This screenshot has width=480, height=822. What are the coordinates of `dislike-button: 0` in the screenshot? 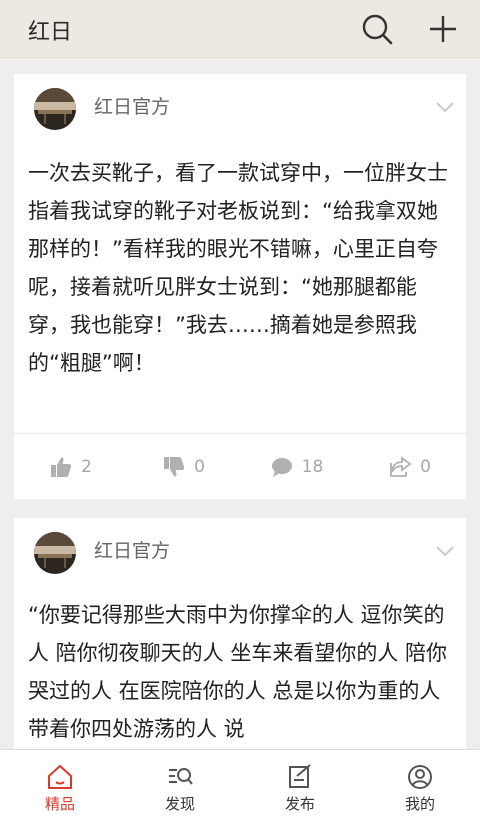 It's located at (183, 466).